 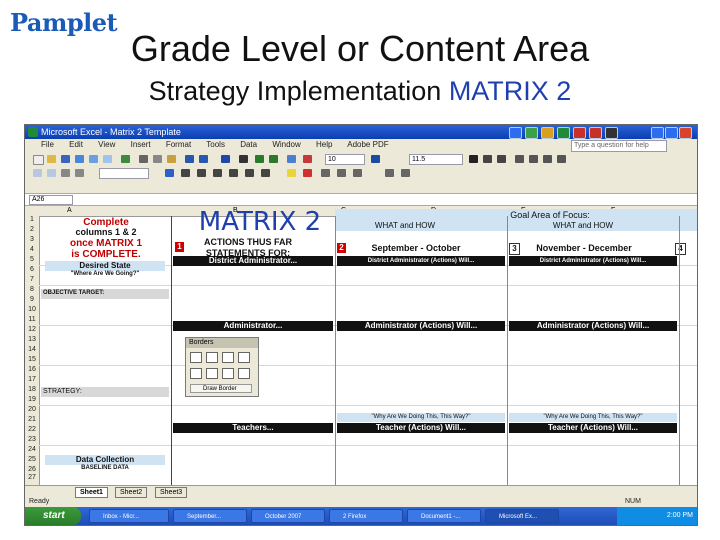 What do you see at coordinates (215, 144) in the screenshot?
I see `menu-tools: Tools` at bounding box center [215, 144].